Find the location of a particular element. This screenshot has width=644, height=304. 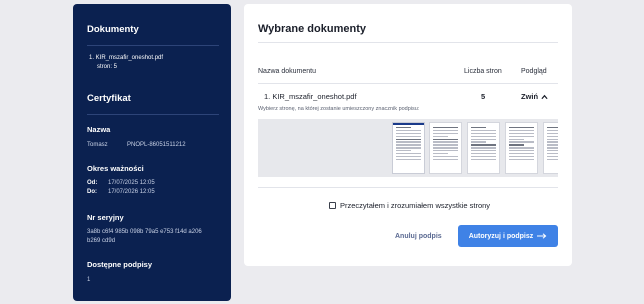

serial-label: Nr seryjny is located at coordinates (105, 217).